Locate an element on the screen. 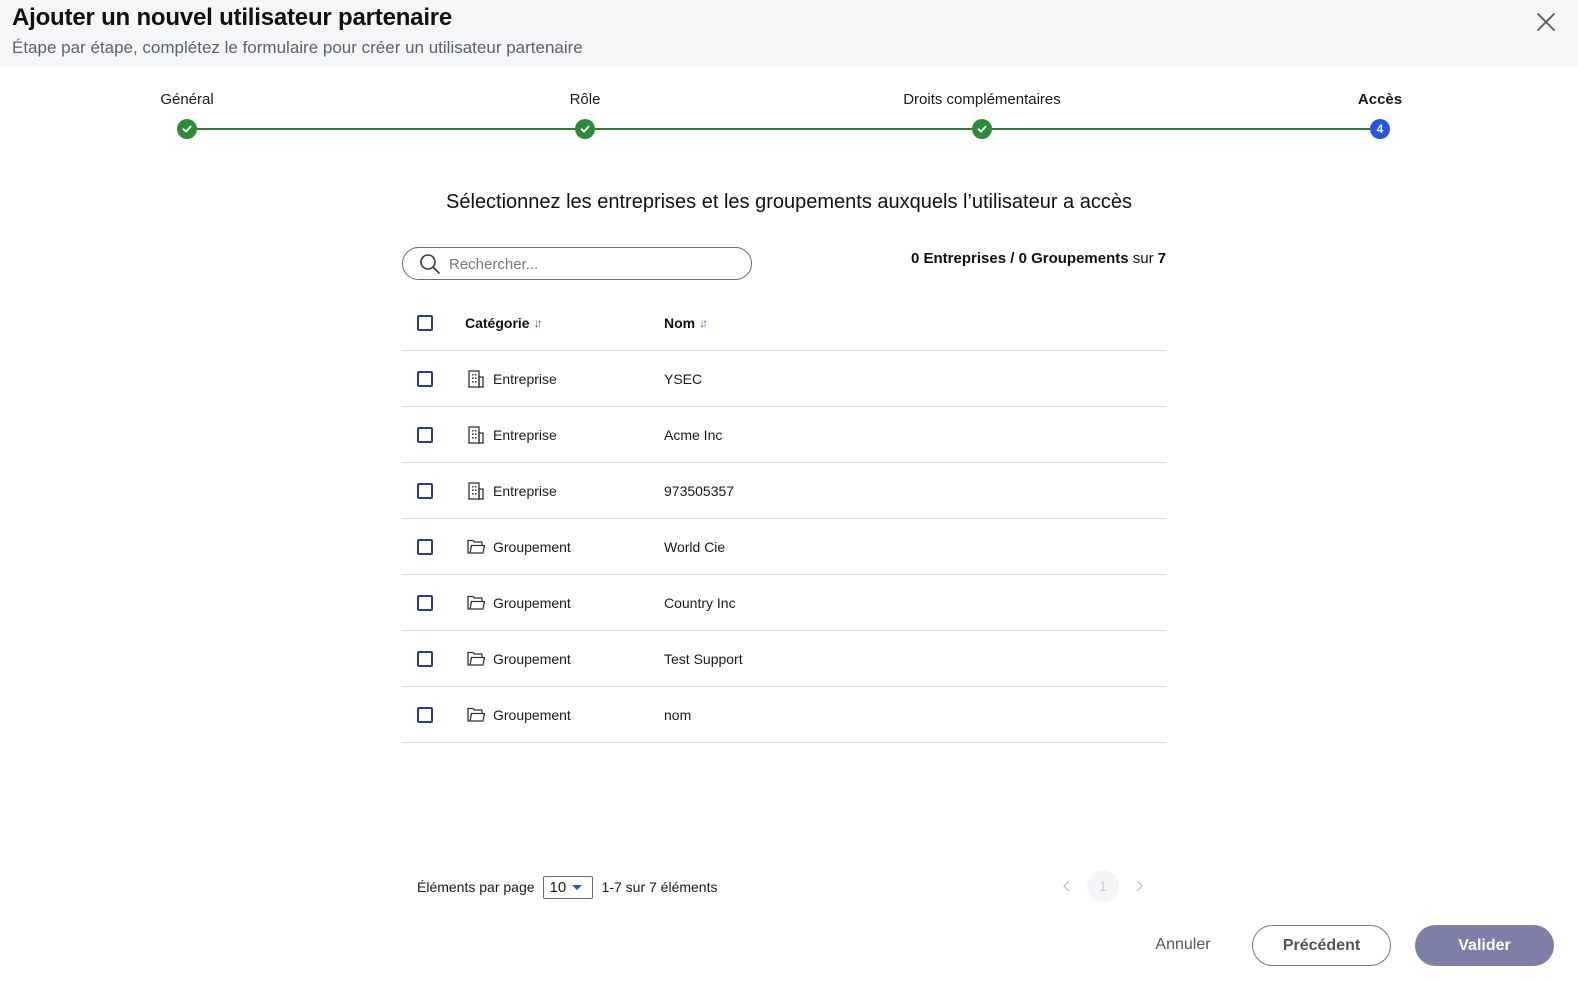  row-name: Test Support is located at coordinates (703, 659).